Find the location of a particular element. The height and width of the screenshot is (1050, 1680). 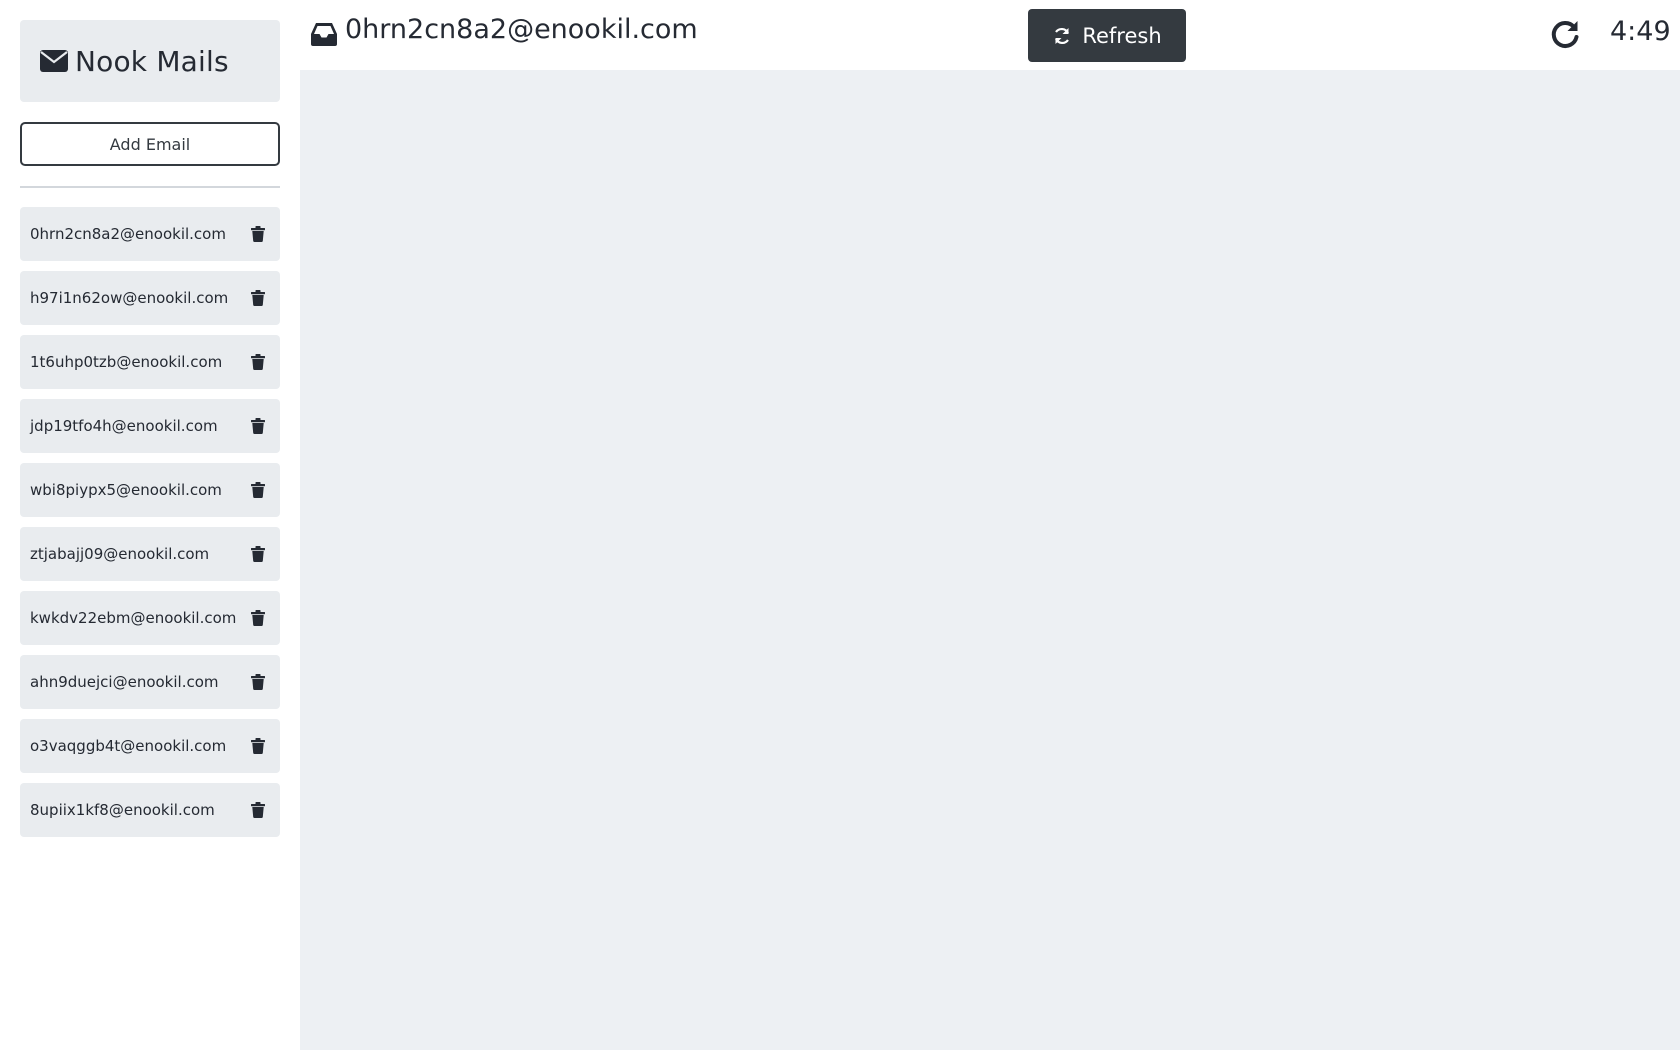

refresh-label: Refresh is located at coordinates (1122, 35).